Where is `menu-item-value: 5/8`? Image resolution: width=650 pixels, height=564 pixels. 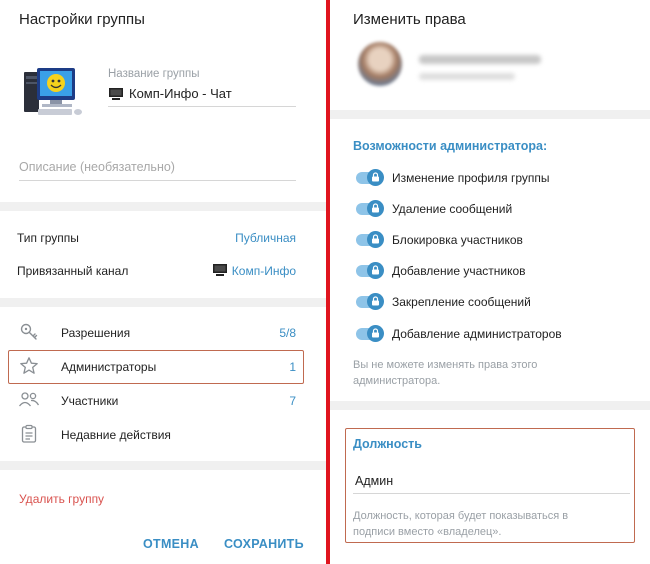 menu-item-value: 5/8 is located at coordinates (287, 333).